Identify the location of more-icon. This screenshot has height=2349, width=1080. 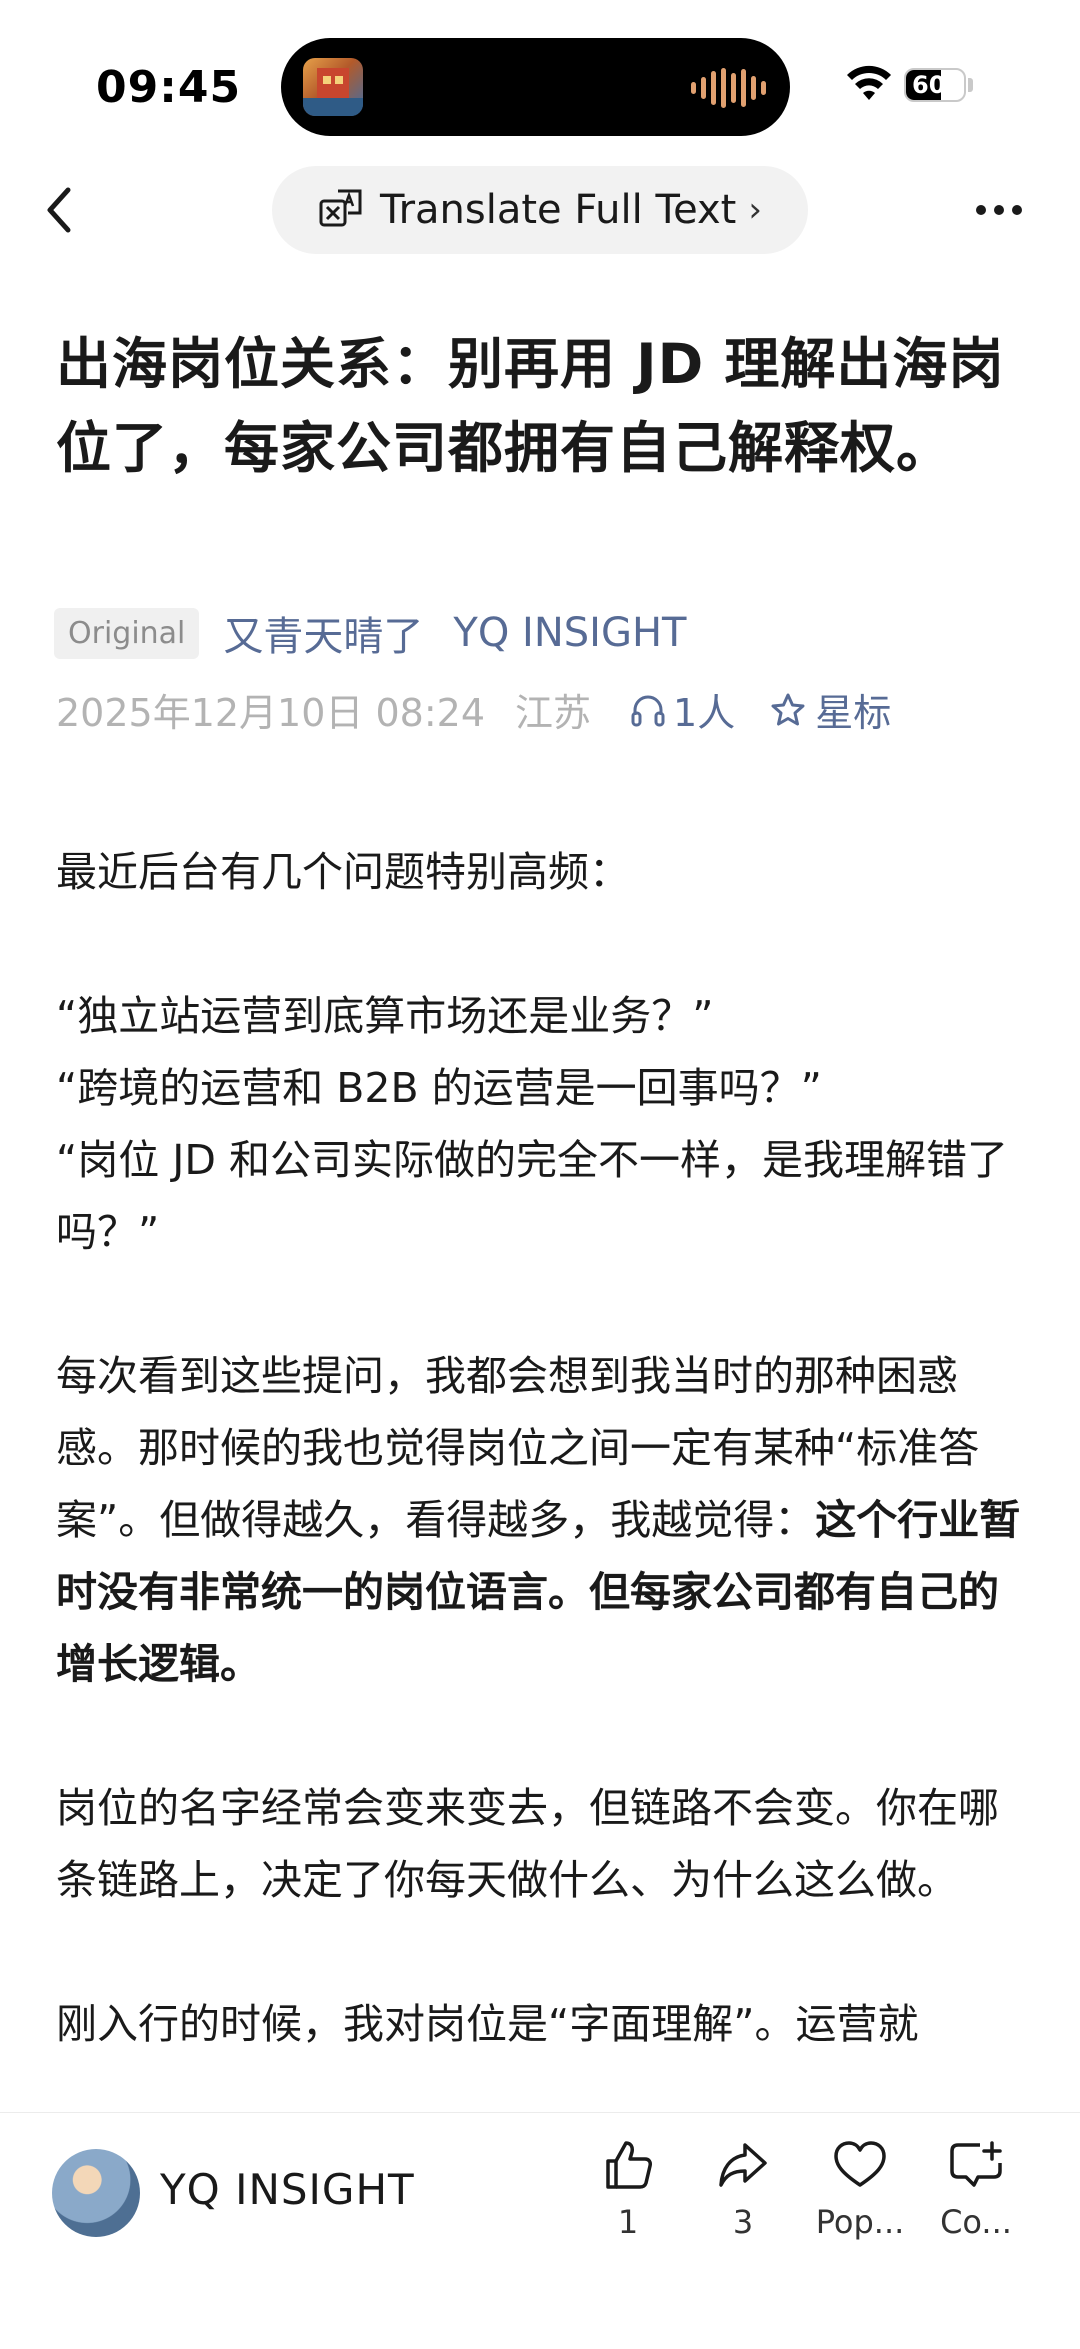
(981, 210).